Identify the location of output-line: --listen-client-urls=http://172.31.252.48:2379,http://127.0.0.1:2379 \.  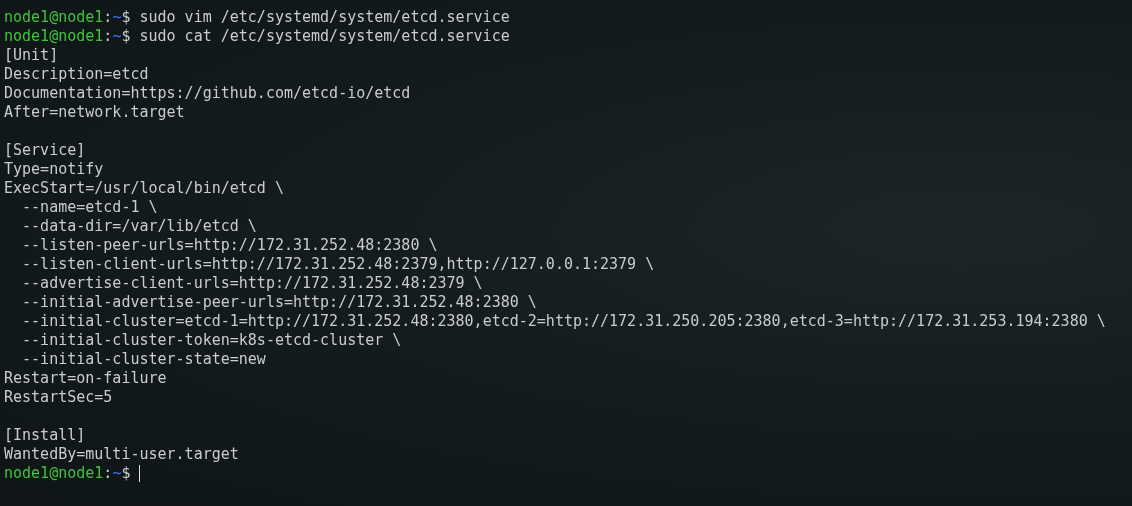
(338, 264).